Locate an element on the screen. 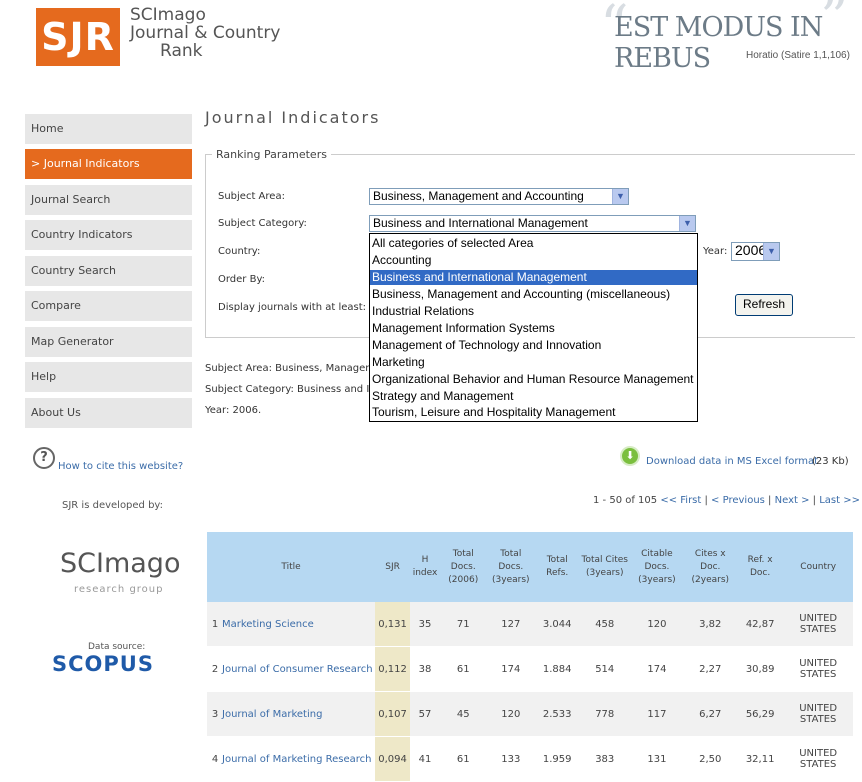 This screenshot has height=782, width=862. citable-docs-value: 120 is located at coordinates (657, 624).